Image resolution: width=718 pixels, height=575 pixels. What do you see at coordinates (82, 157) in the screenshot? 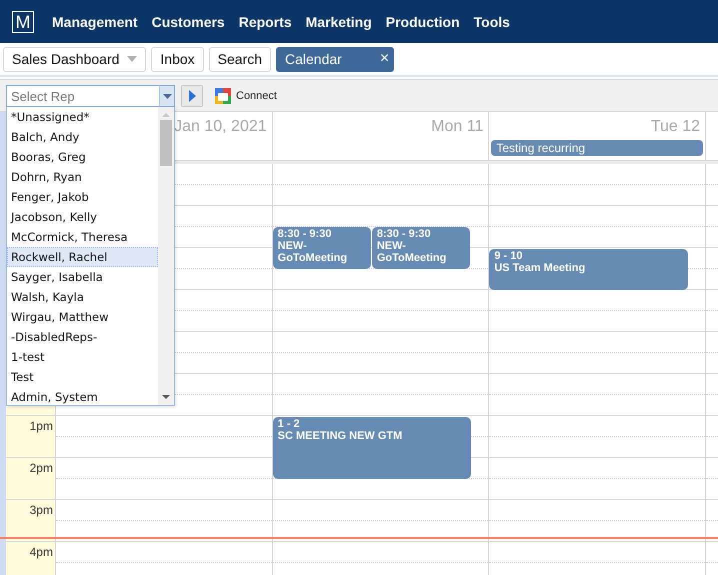
I see `dropdown-option: Booras, Greg` at bounding box center [82, 157].